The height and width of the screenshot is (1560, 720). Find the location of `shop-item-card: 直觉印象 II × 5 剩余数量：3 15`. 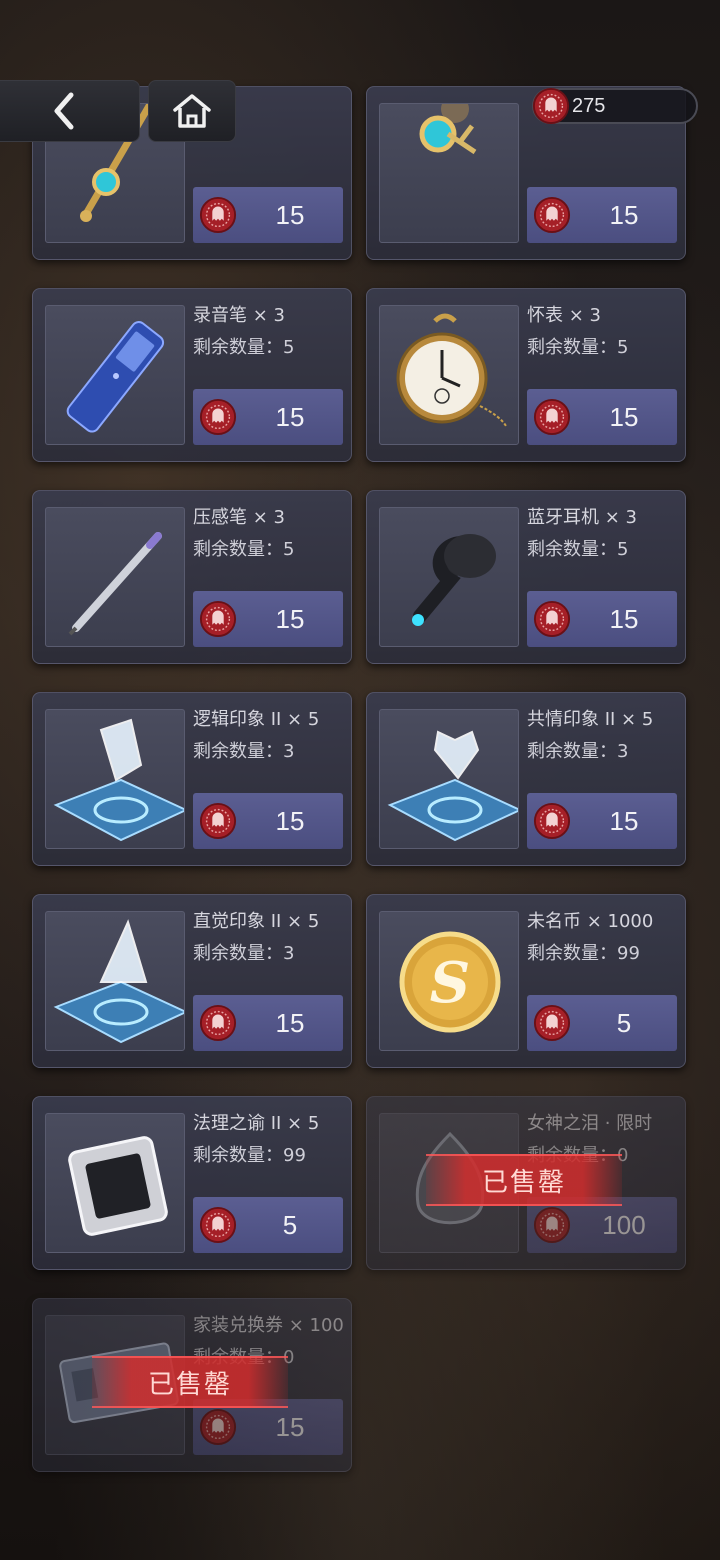

shop-item-card: 直觉印象 II × 5 剩余数量：3 15 is located at coordinates (192, 981).